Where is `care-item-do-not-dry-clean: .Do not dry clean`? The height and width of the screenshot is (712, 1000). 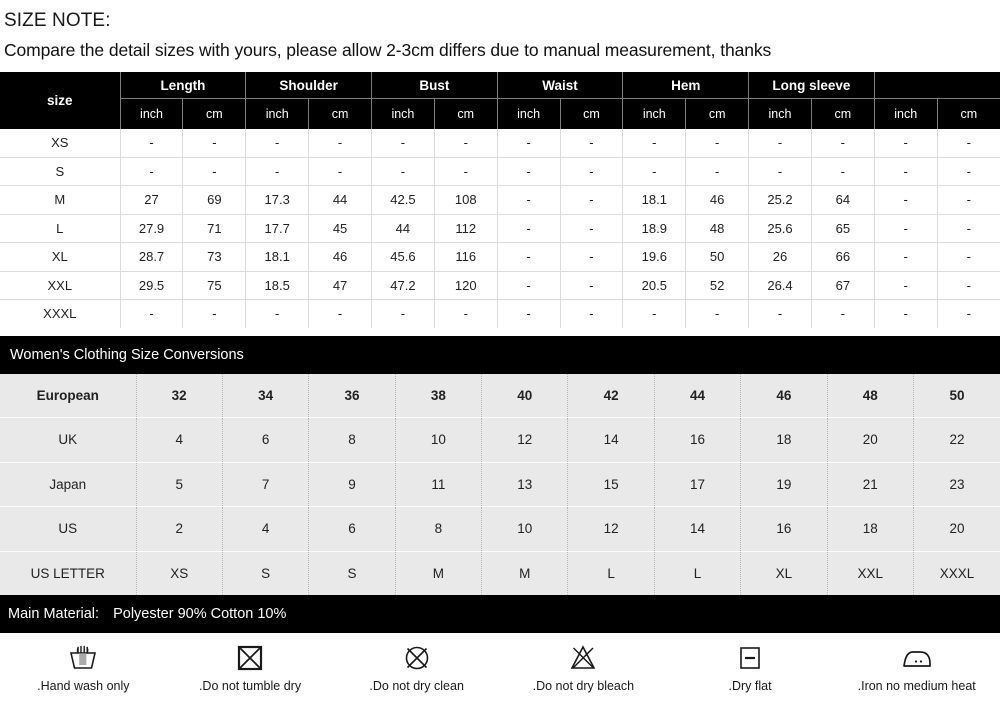 care-item-do-not-dry-clean: .Do not dry clean is located at coordinates (416, 667).